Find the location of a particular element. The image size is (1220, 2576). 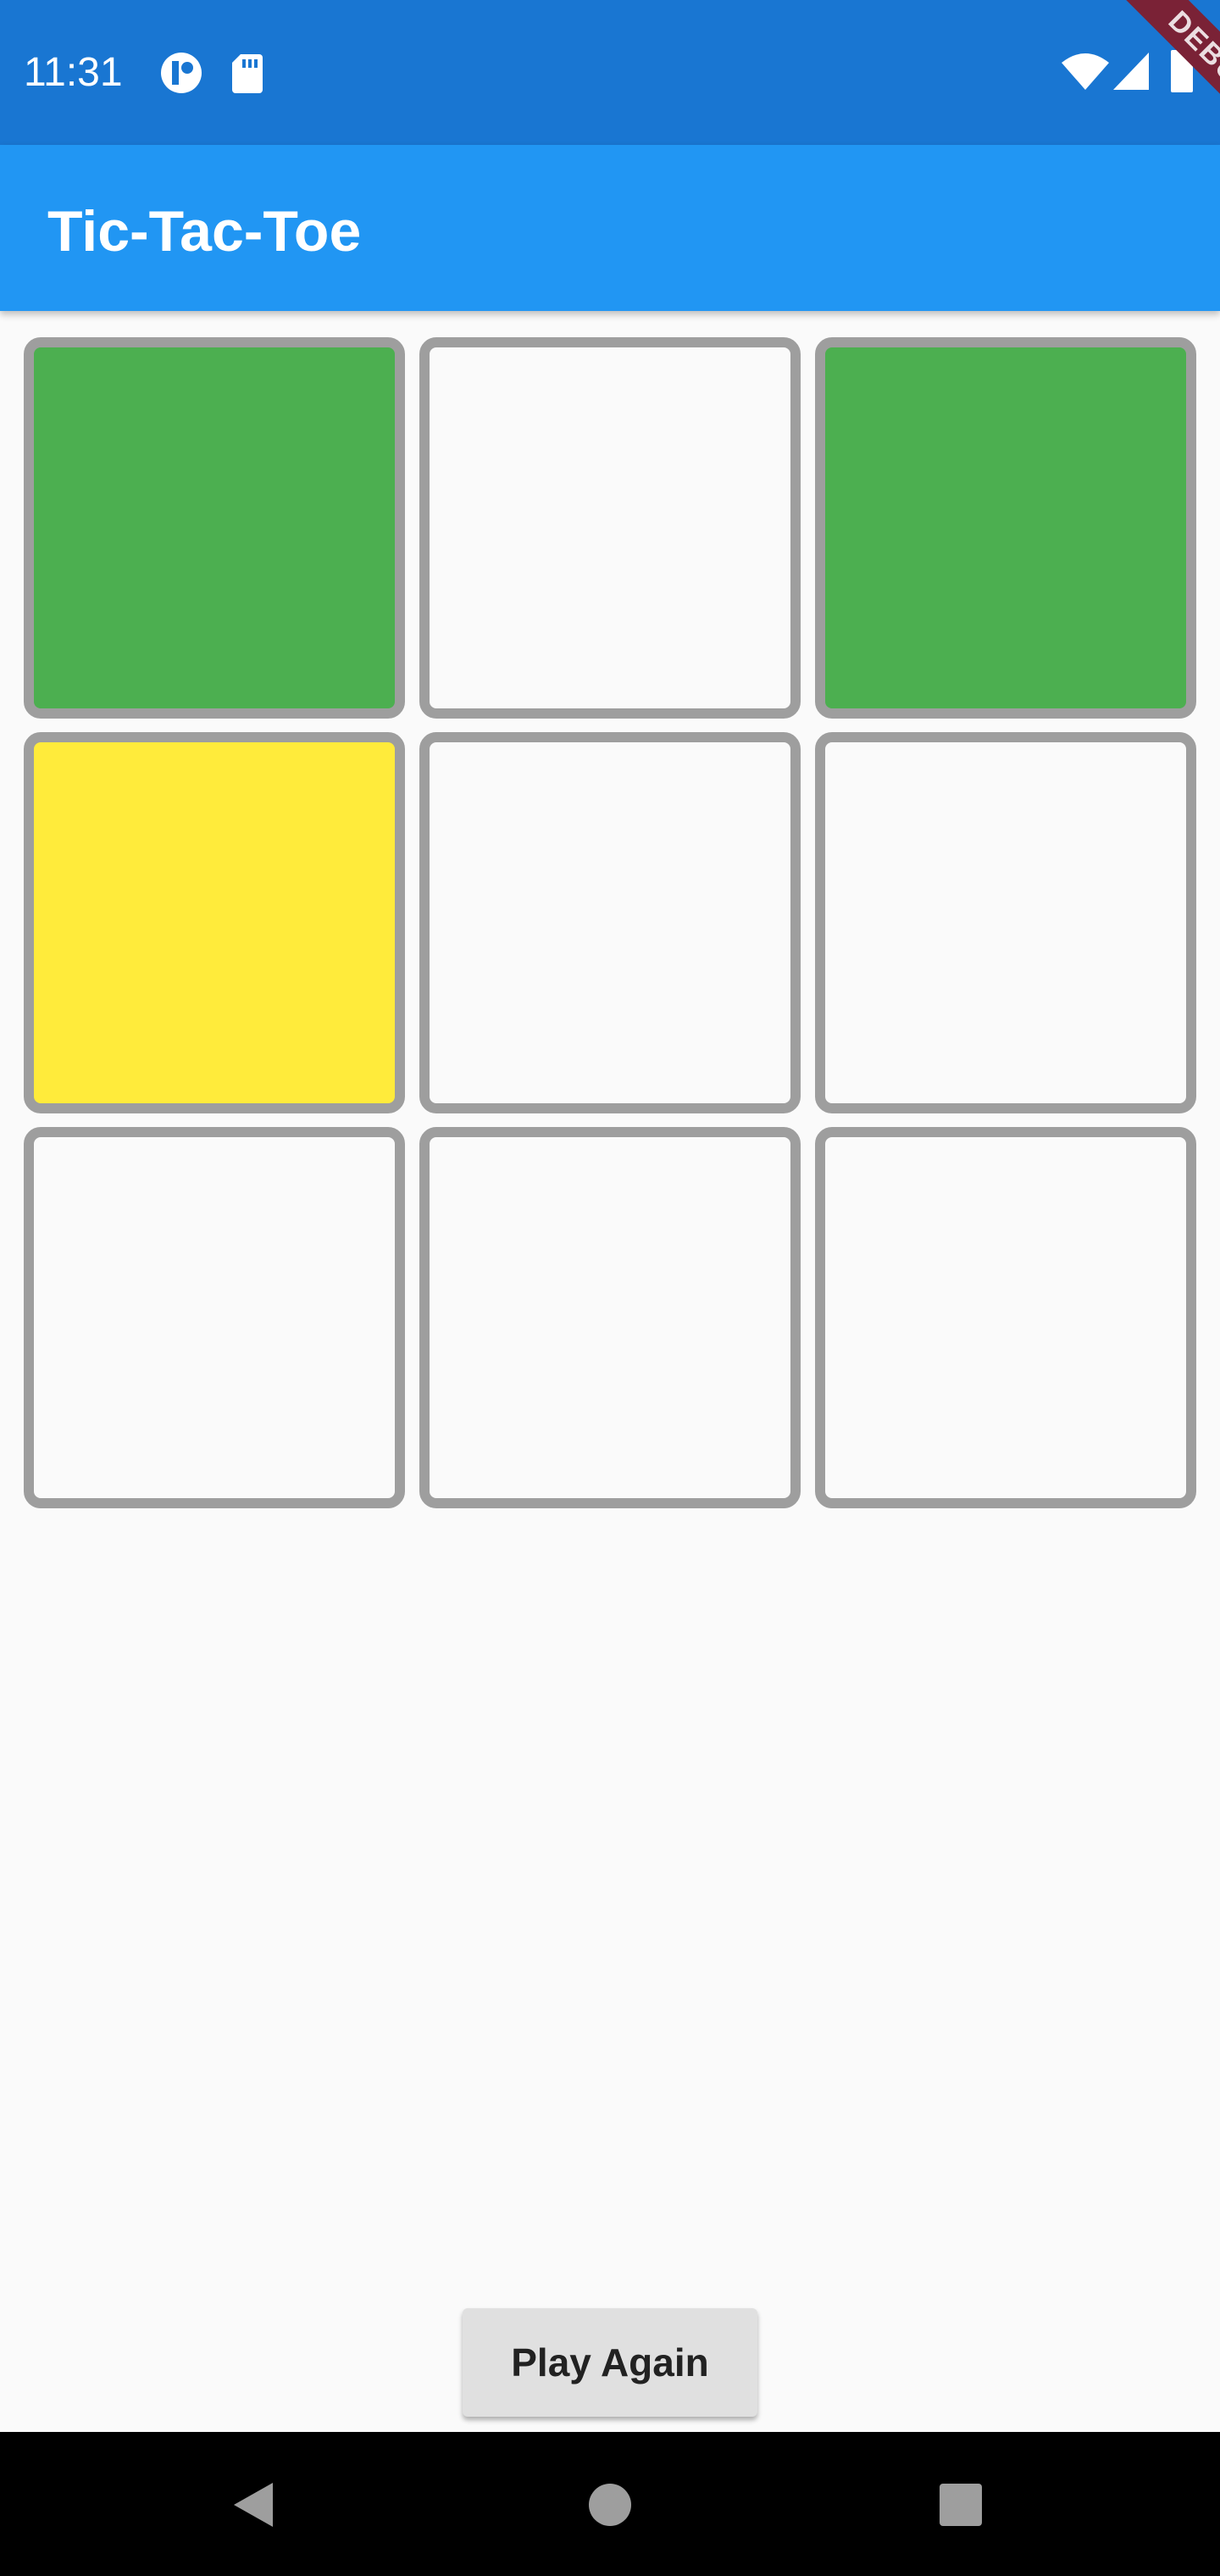

navigation-bar is located at coordinates (610, 2504).